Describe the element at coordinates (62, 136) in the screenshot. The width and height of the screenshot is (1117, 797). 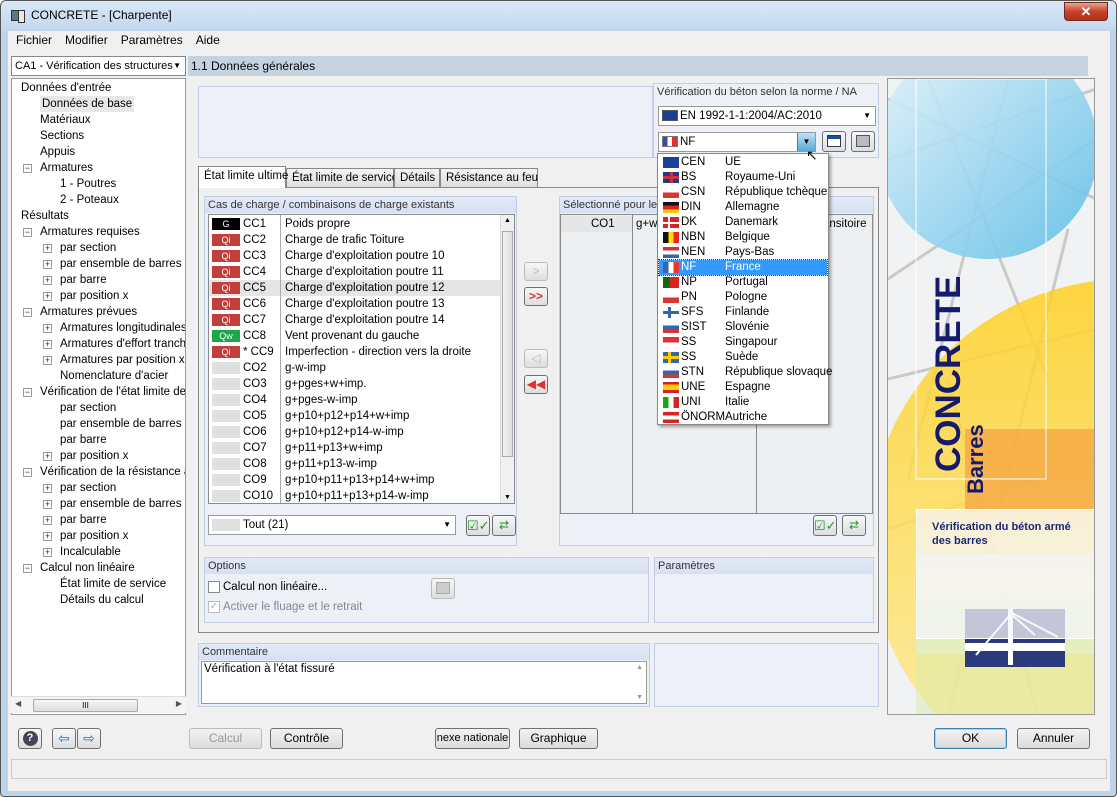
I see `tree-item: Sections` at that location.